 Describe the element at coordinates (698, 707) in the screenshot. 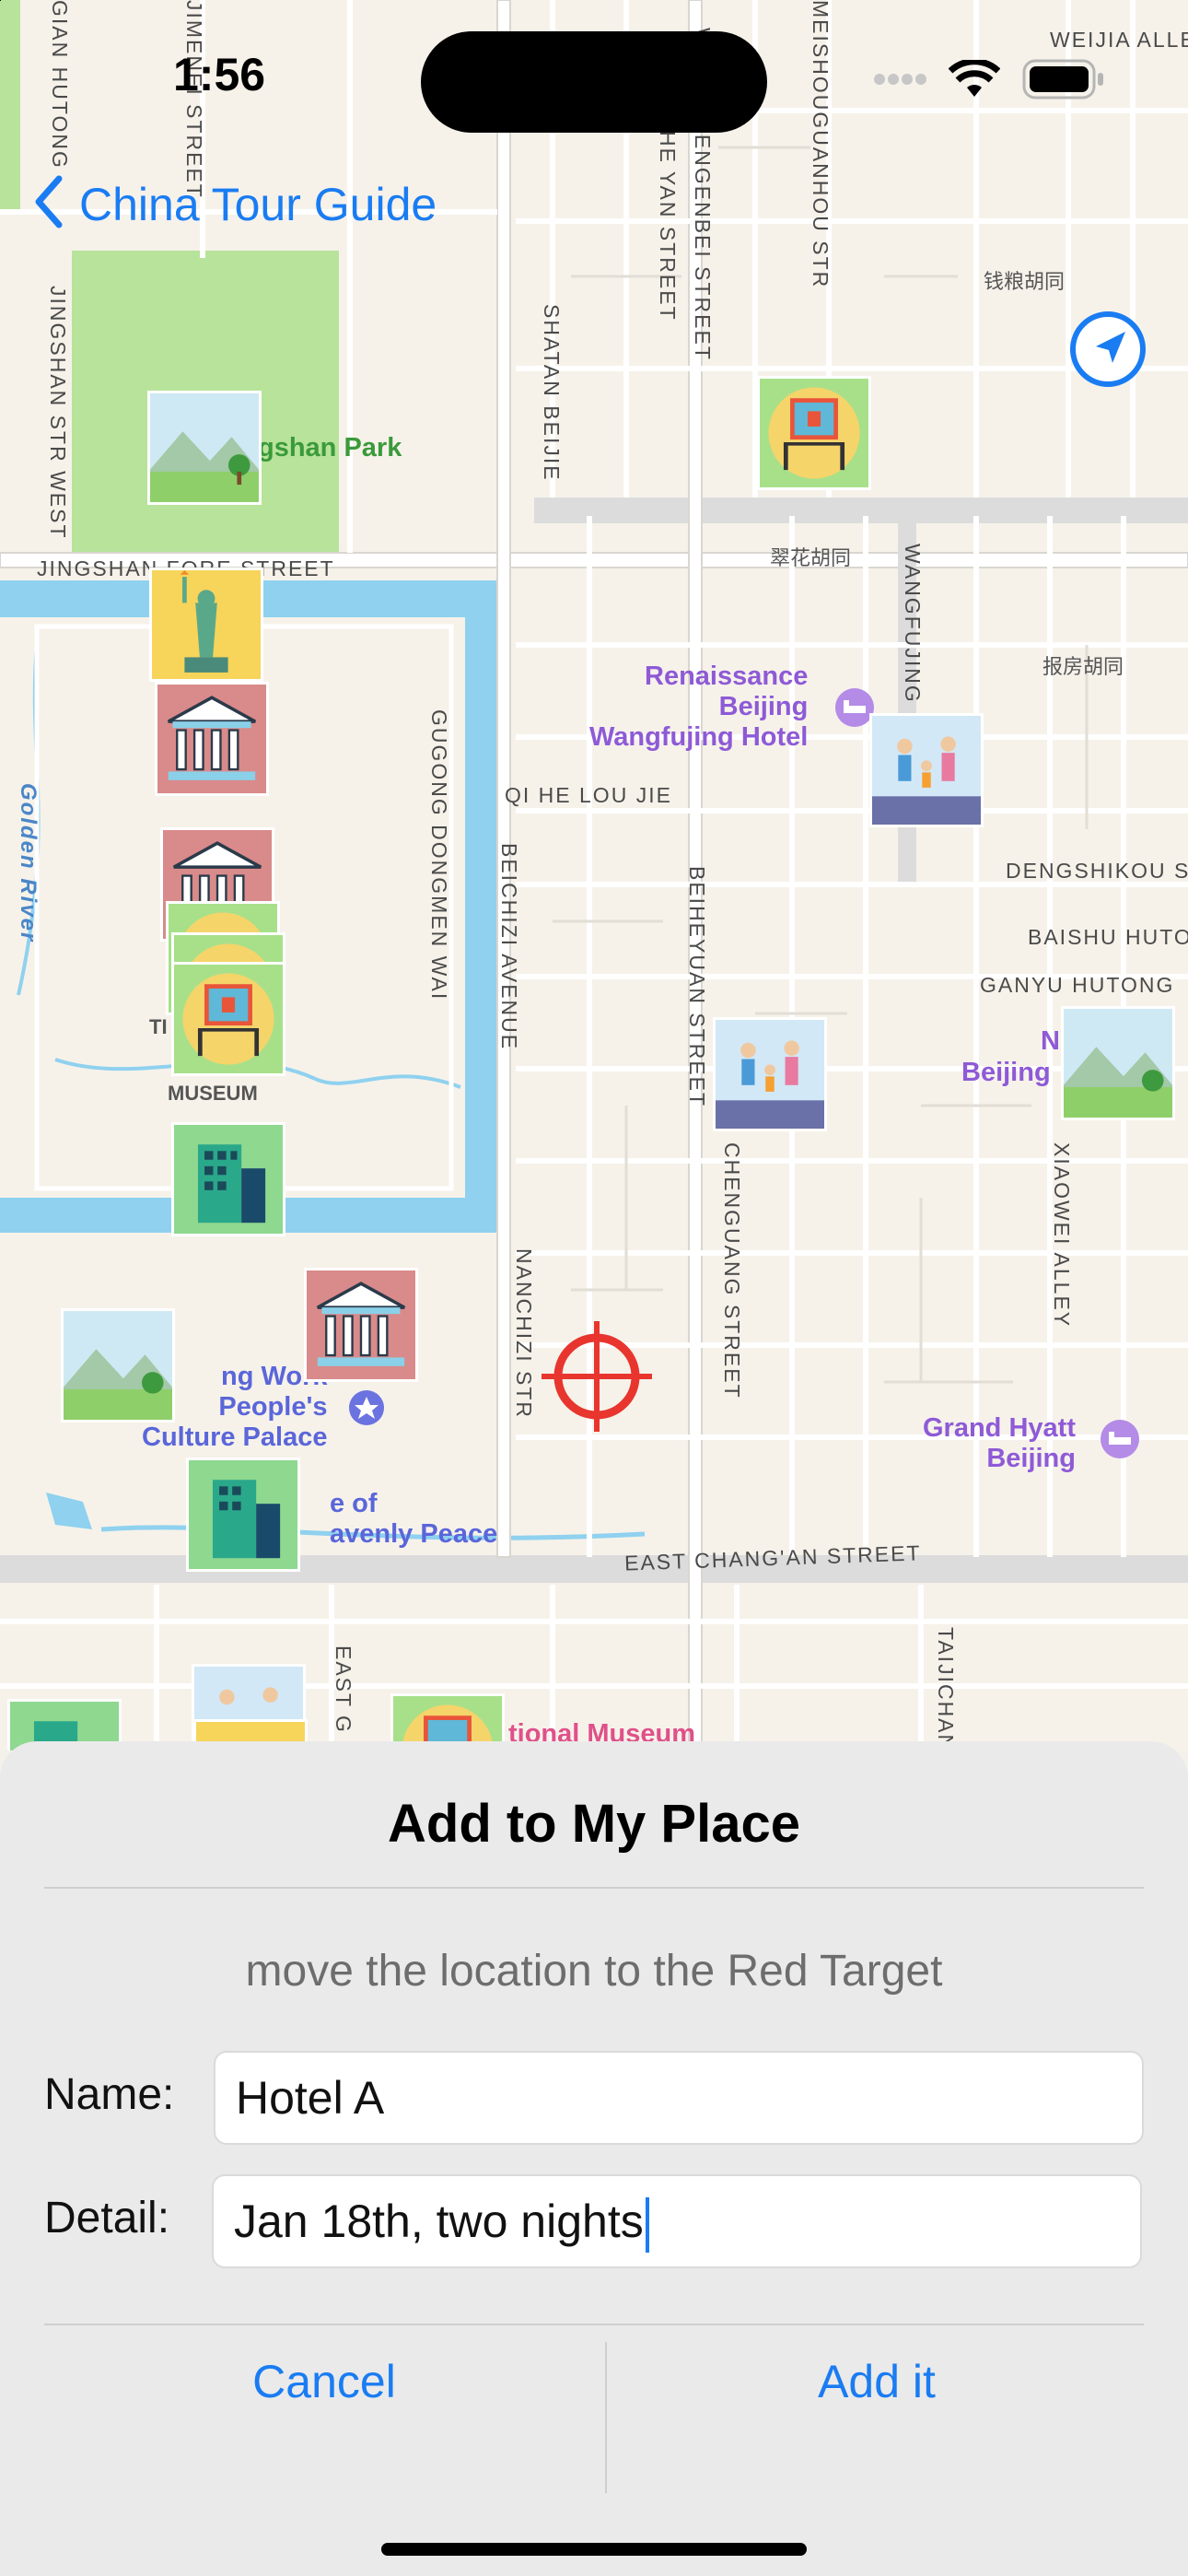

I see `poi-label-renaissance: Renaissance Beijing Wangfujing Hotel` at that location.